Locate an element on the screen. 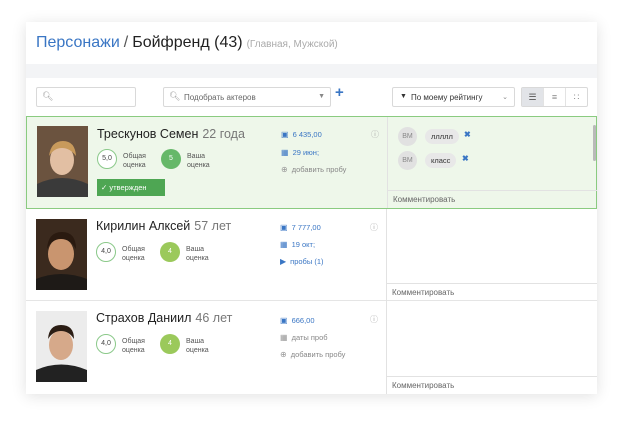 This screenshot has height=422, width=623. actor-age: 22 года is located at coordinates (223, 134).